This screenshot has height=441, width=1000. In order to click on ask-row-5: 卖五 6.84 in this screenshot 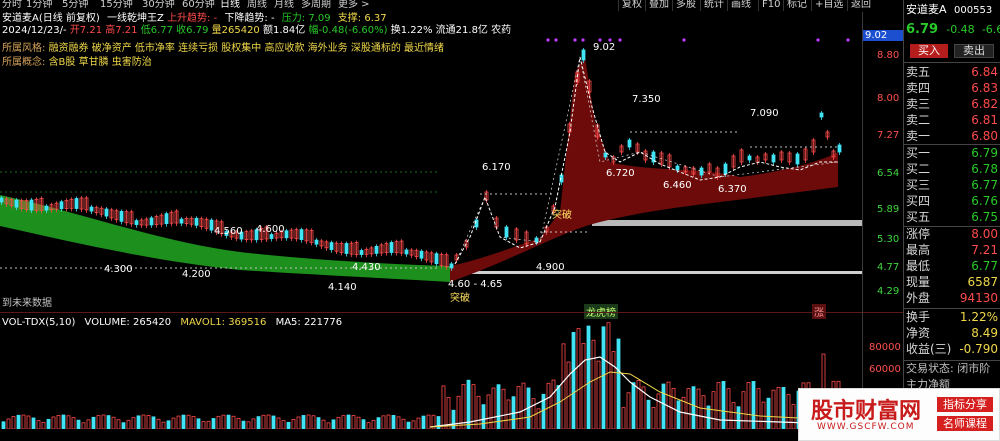, I will do `click(952, 72)`.